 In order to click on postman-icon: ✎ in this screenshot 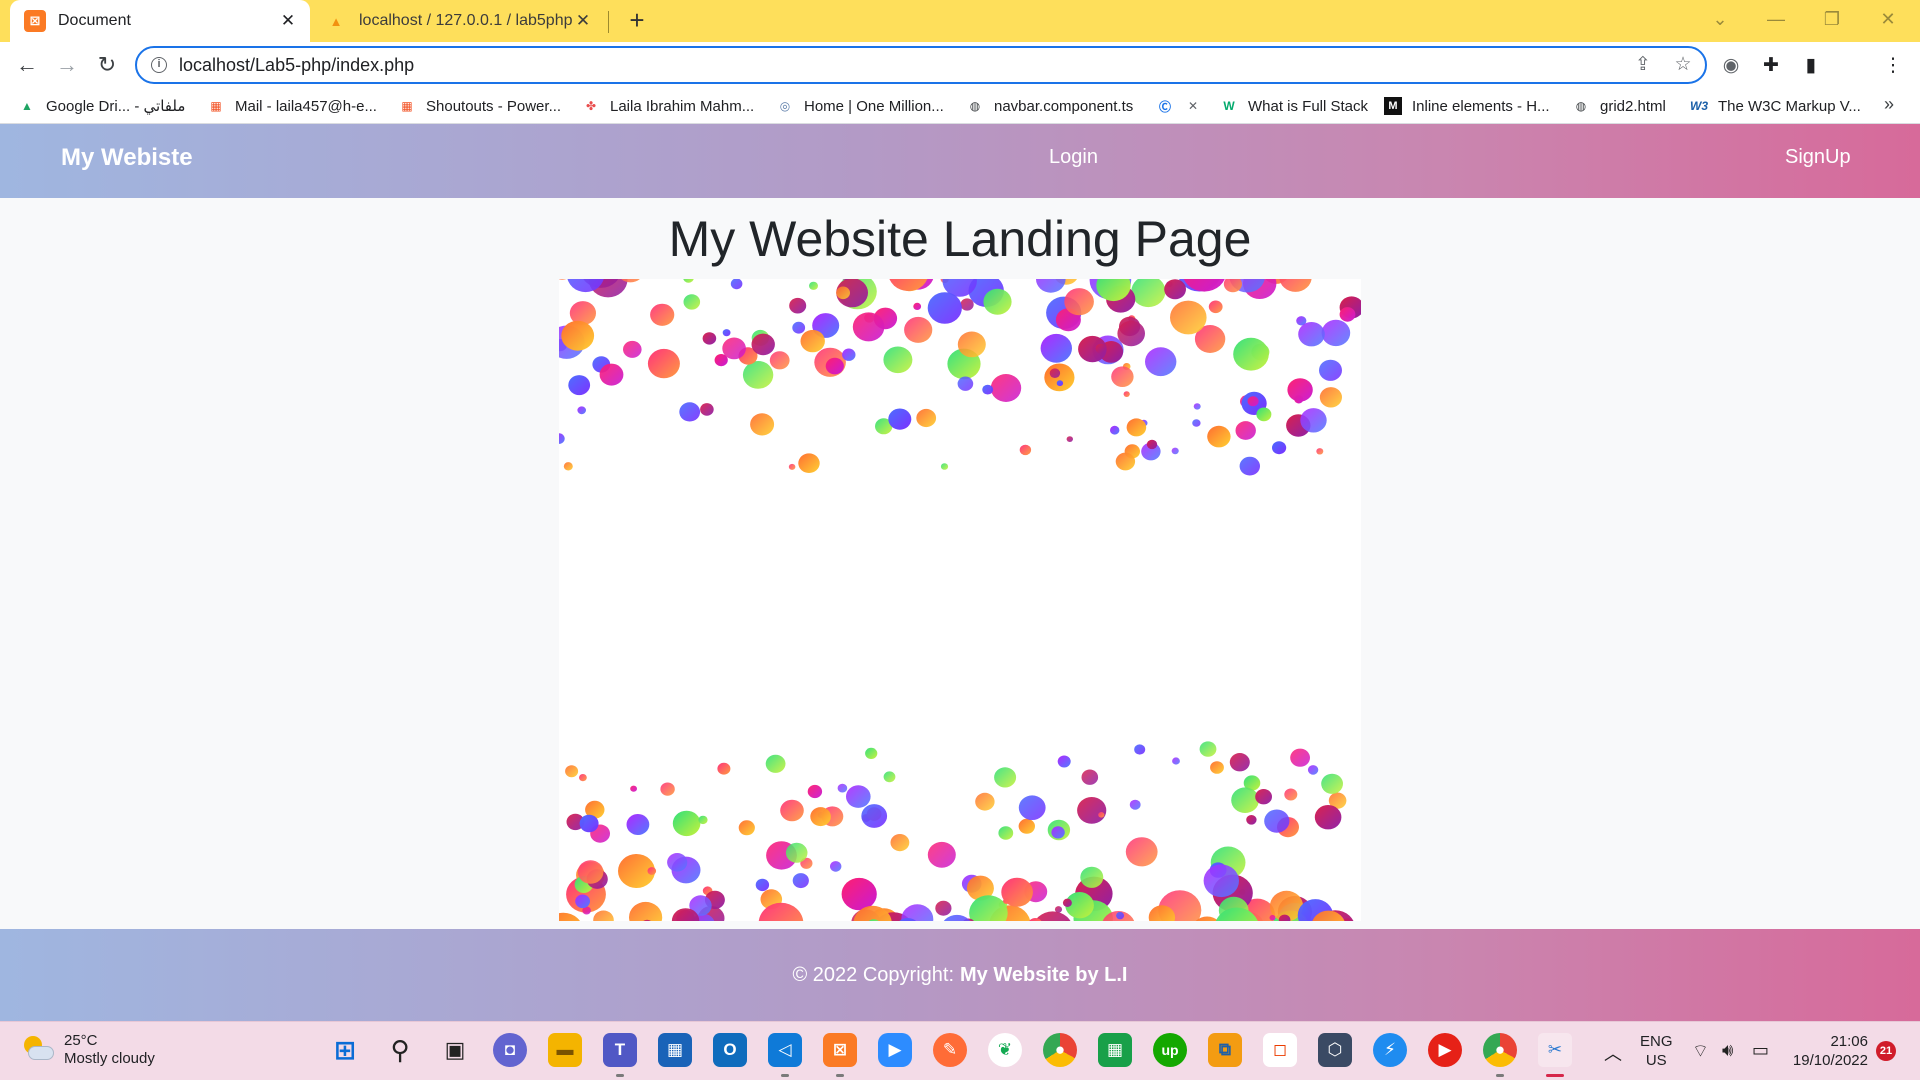, I will do `click(950, 1050)`.